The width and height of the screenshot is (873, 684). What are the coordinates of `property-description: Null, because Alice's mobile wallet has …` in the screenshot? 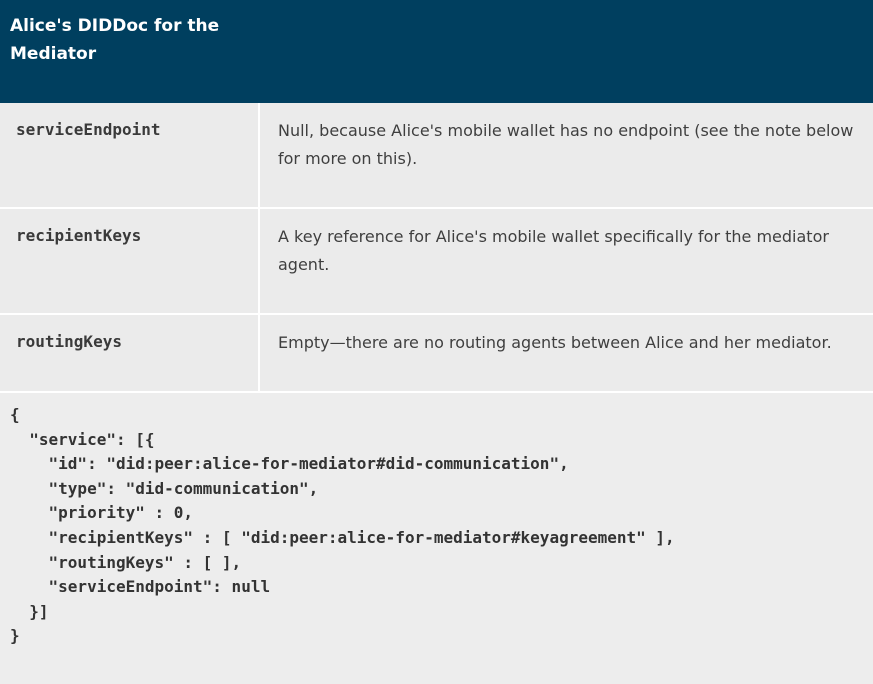 It's located at (566, 144).